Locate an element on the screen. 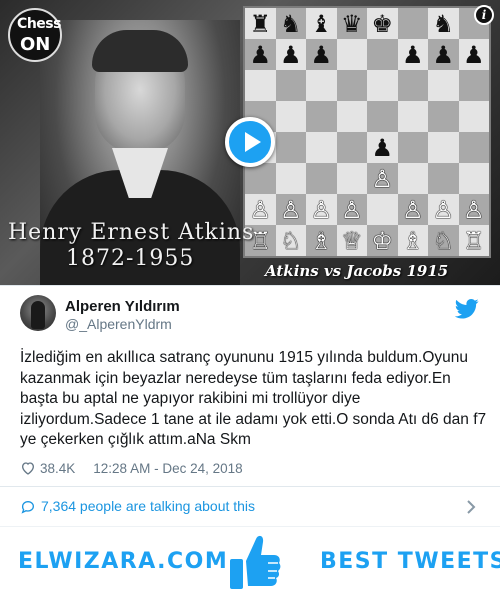 The height and width of the screenshot is (599, 500). chess-piece: ♖ is located at coordinates (473, 240).